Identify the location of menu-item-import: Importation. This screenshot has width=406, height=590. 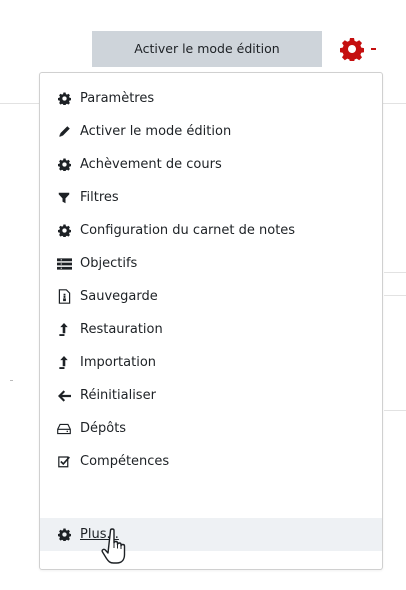
(211, 362).